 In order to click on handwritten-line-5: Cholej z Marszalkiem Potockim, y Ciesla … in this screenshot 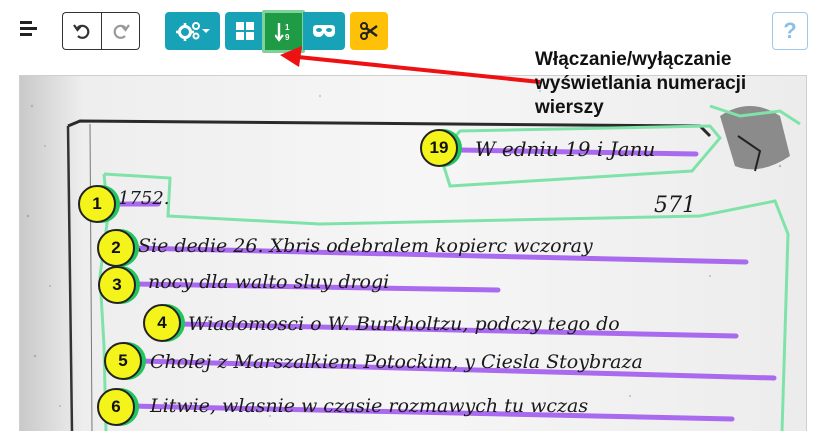, I will do `click(396, 362)`.